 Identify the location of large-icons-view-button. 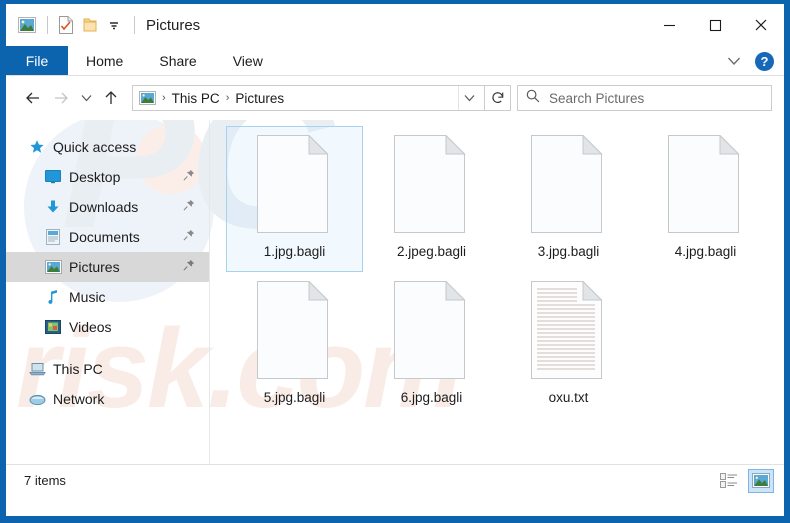
(761, 480).